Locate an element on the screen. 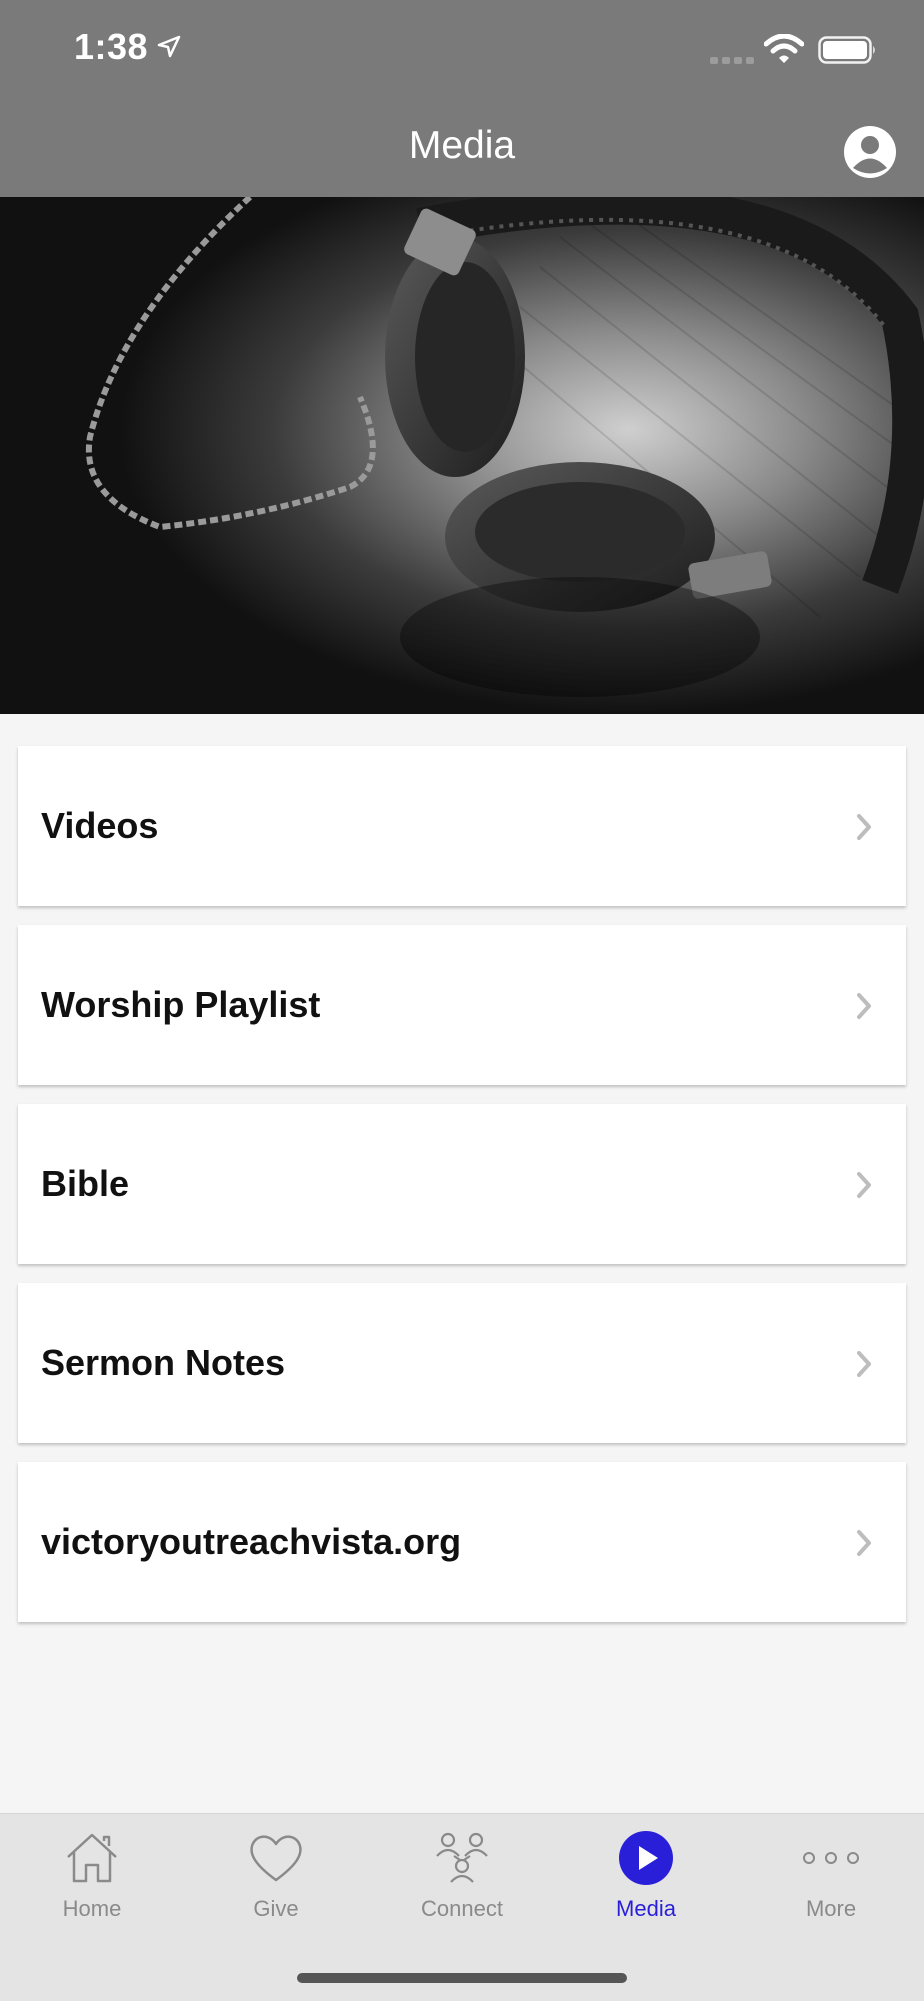 Image resolution: width=924 pixels, height=2001 pixels. tab-label: More is located at coordinates (831, 1908).